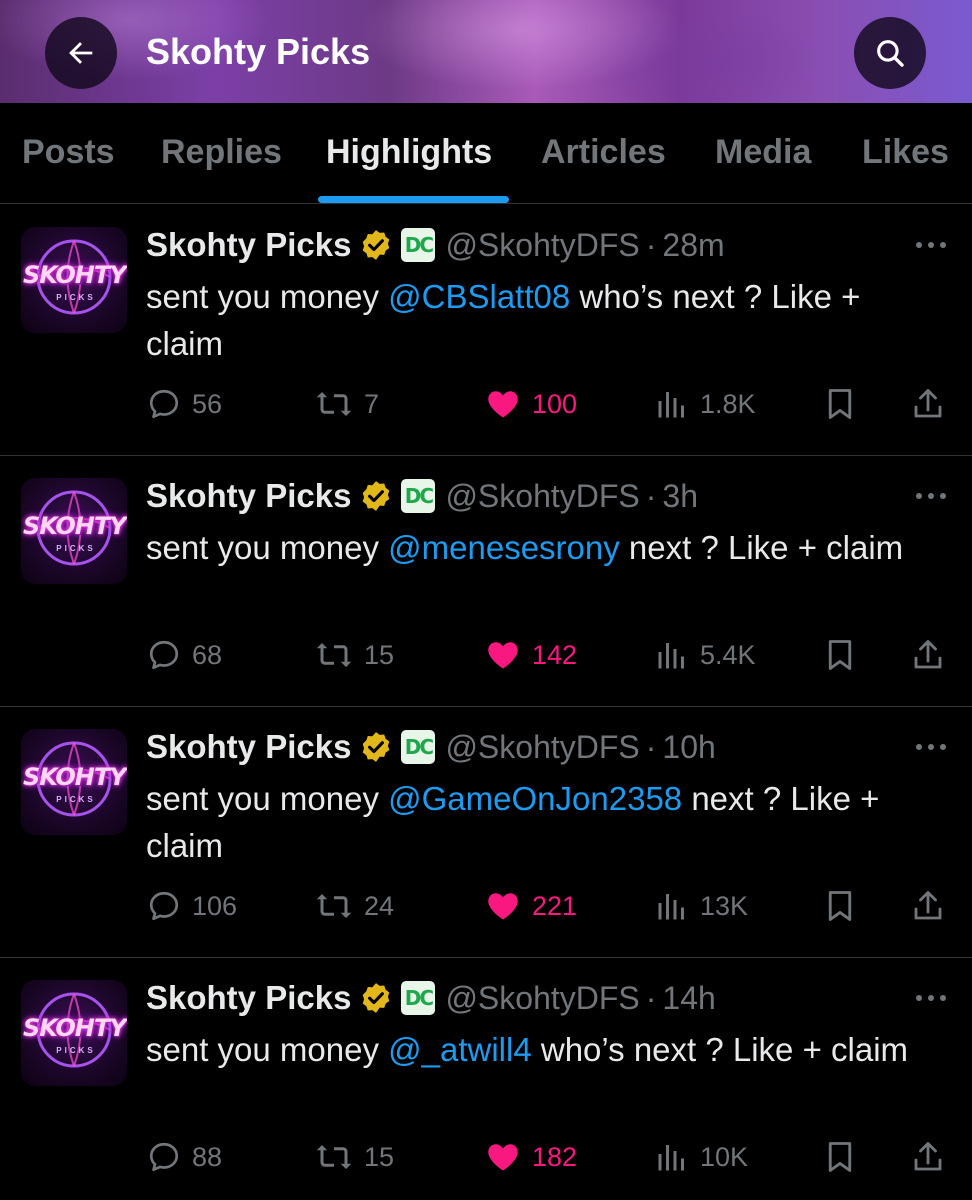  I want to click on post-time: 10h, so click(688, 747).